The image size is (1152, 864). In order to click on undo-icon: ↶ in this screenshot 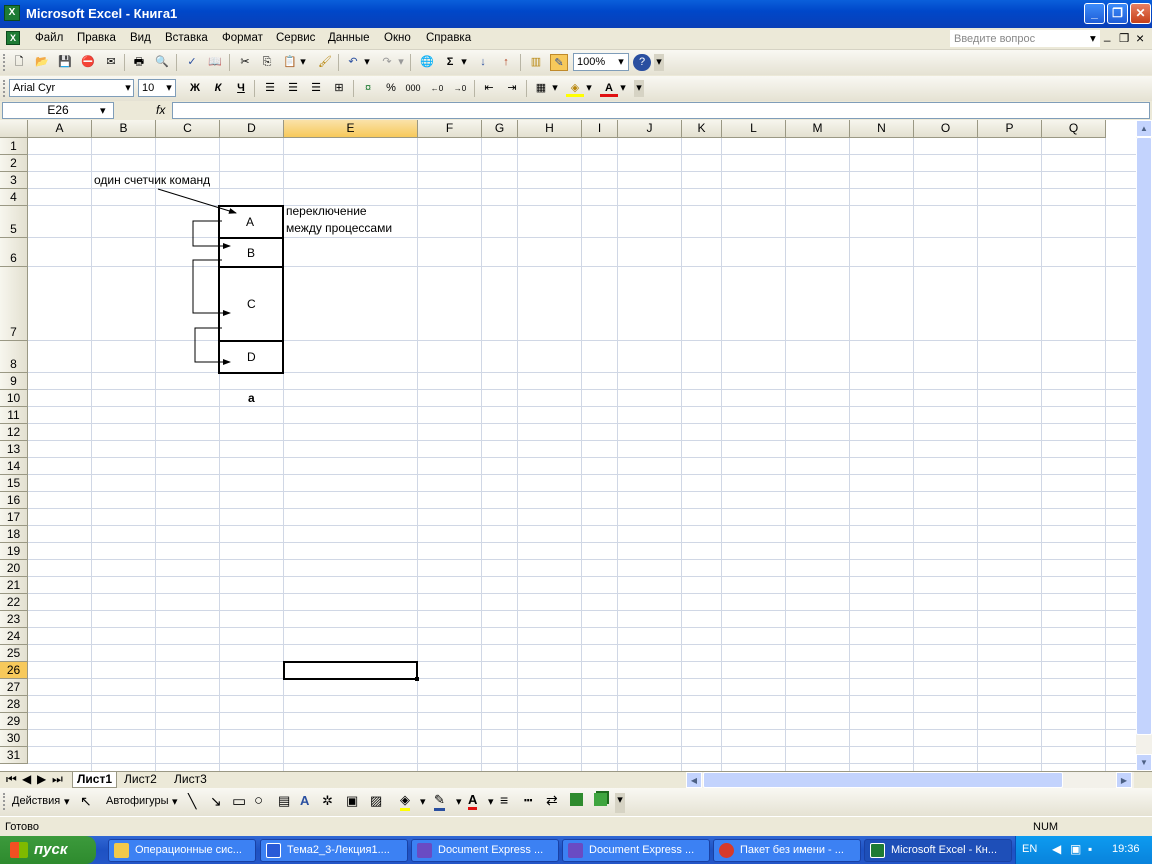, I will do `click(353, 62)`.